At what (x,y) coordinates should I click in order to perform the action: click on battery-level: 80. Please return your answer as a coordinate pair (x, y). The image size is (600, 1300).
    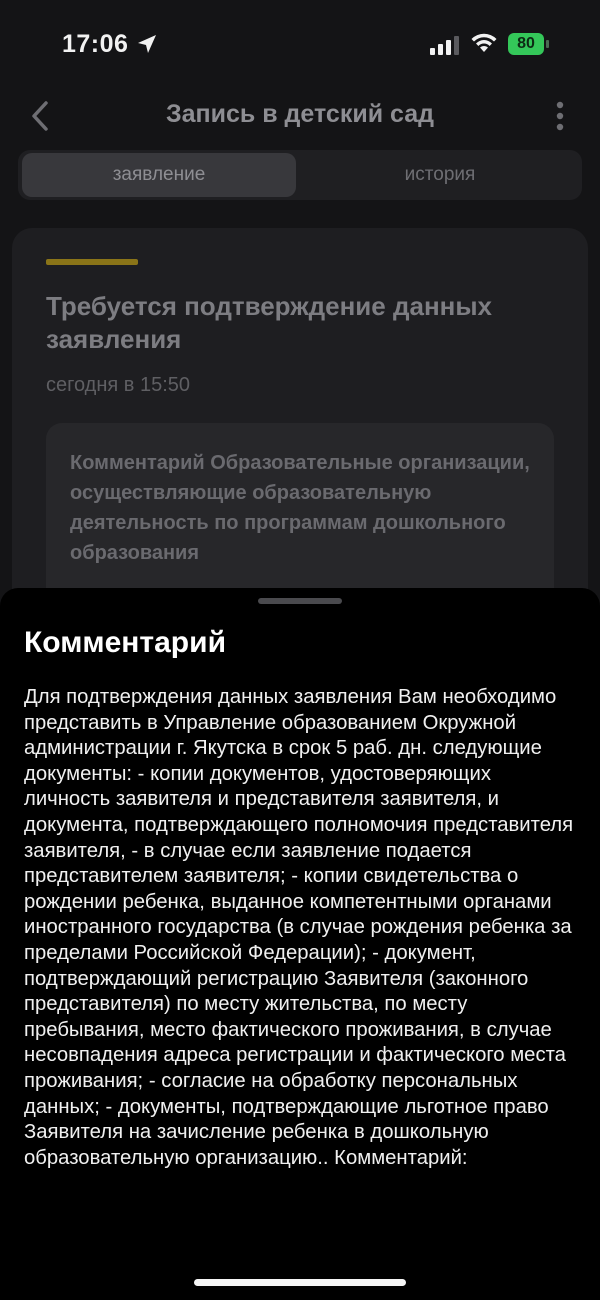
    Looking at the image, I should click on (526, 43).